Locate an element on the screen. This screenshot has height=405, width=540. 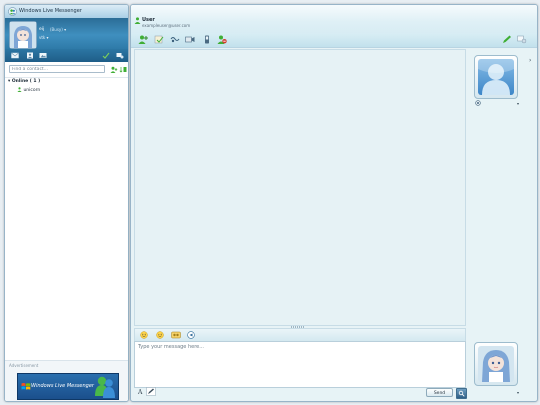
group-label: Online ( 1 ) is located at coordinates (26, 81).